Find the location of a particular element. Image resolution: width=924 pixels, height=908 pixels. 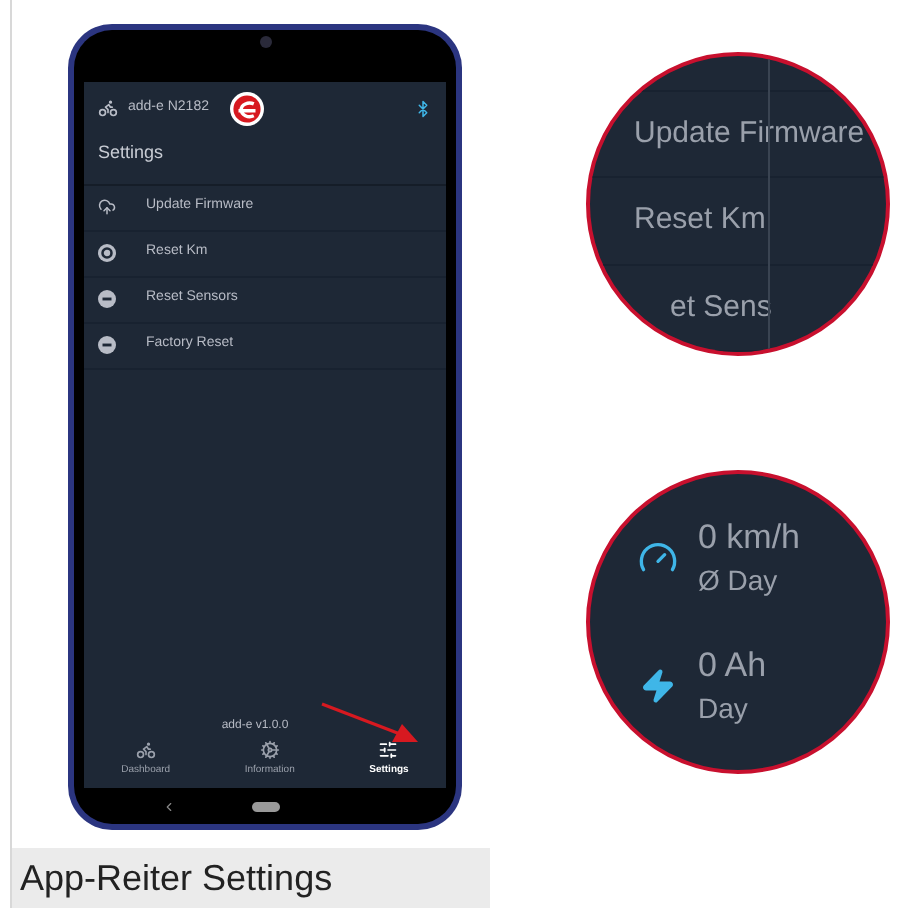

reset-icon is located at coordinates (107, 253).